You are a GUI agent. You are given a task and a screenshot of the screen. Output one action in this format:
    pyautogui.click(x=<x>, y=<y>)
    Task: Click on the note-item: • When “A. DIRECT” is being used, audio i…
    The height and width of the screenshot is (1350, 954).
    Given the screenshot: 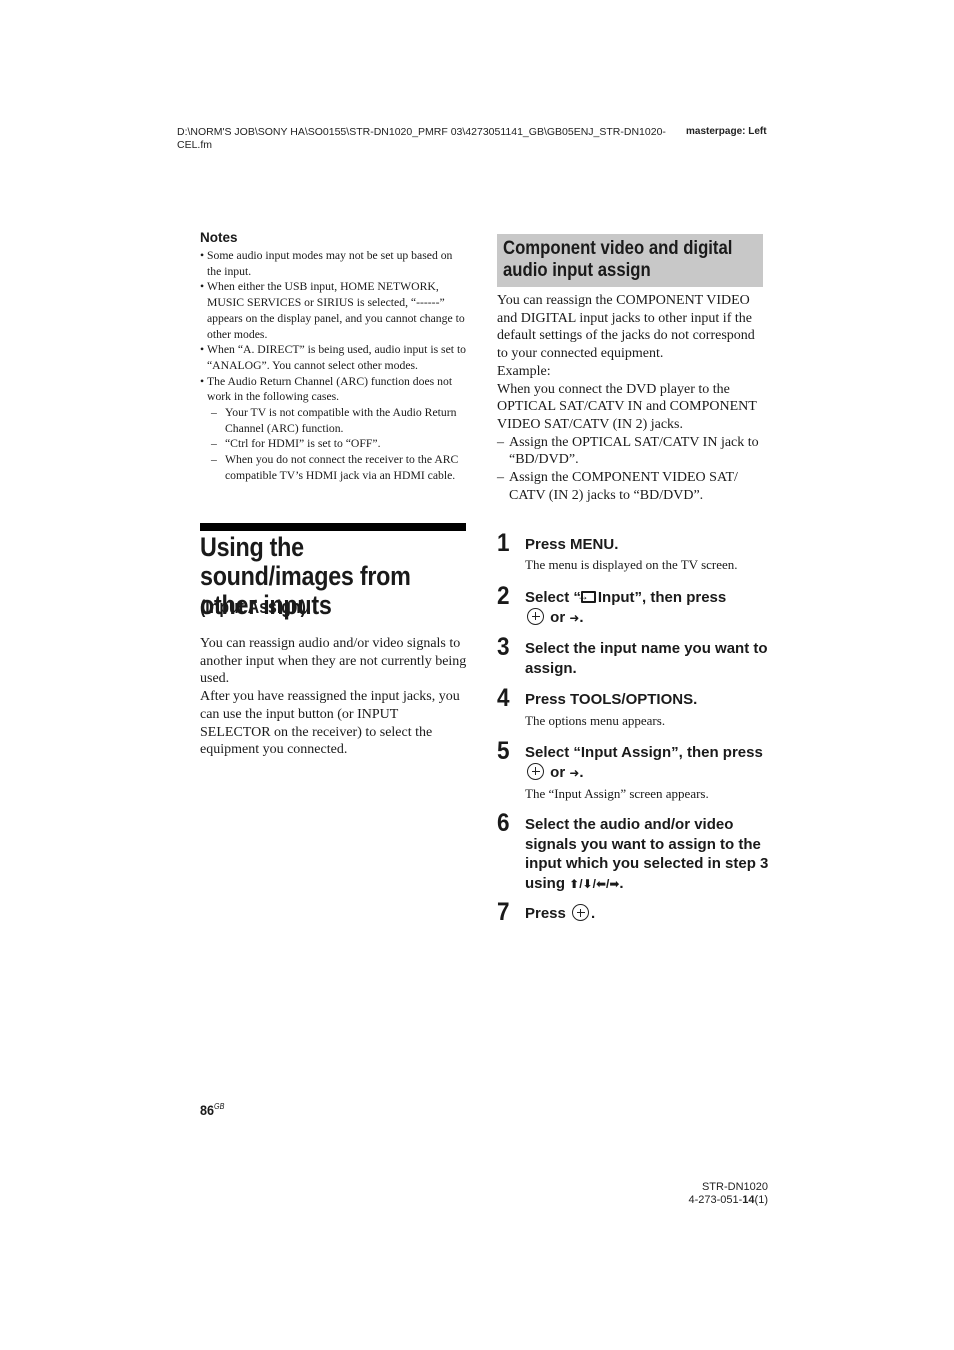 What is the action you would take?
    pyautogui.click(x=333, y=357)
    